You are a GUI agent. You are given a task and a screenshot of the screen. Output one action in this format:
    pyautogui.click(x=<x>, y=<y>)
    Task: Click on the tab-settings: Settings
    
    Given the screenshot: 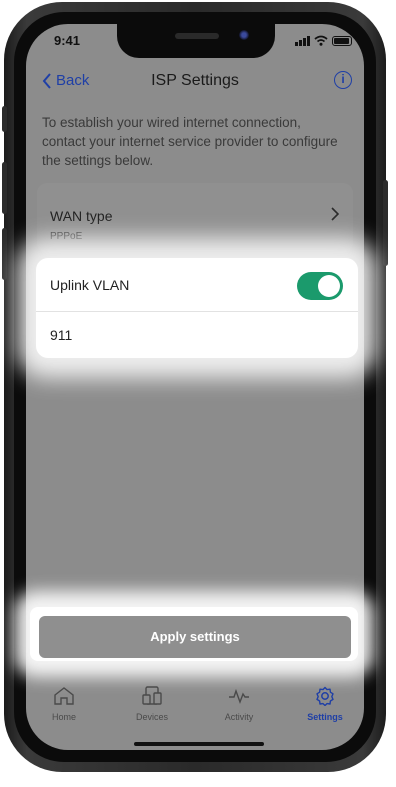 What is the action you would take?
    pyautogui.click(x=325, y=704)
    